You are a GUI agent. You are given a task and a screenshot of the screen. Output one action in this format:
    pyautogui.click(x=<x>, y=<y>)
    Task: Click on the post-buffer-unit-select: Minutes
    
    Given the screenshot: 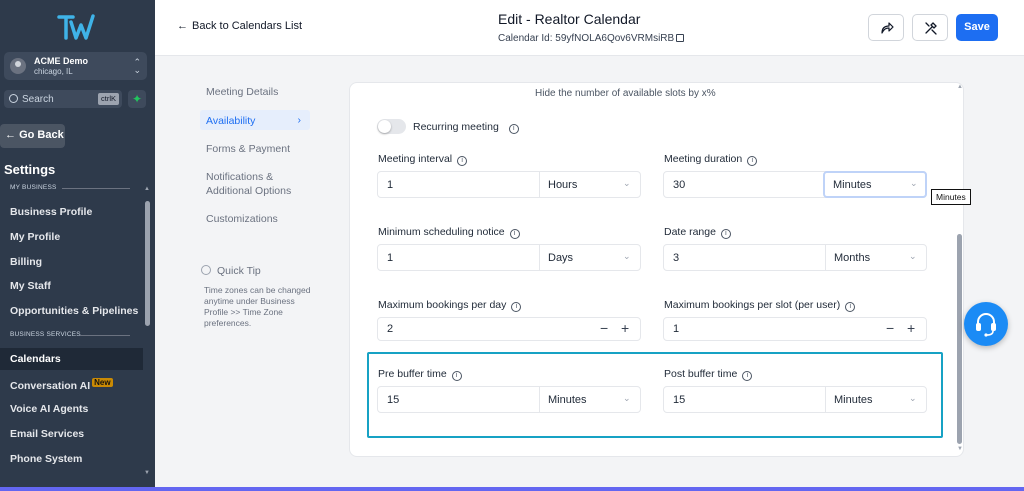 What is the action you would take?
    pyautogui.click(x=853, y=400)
    